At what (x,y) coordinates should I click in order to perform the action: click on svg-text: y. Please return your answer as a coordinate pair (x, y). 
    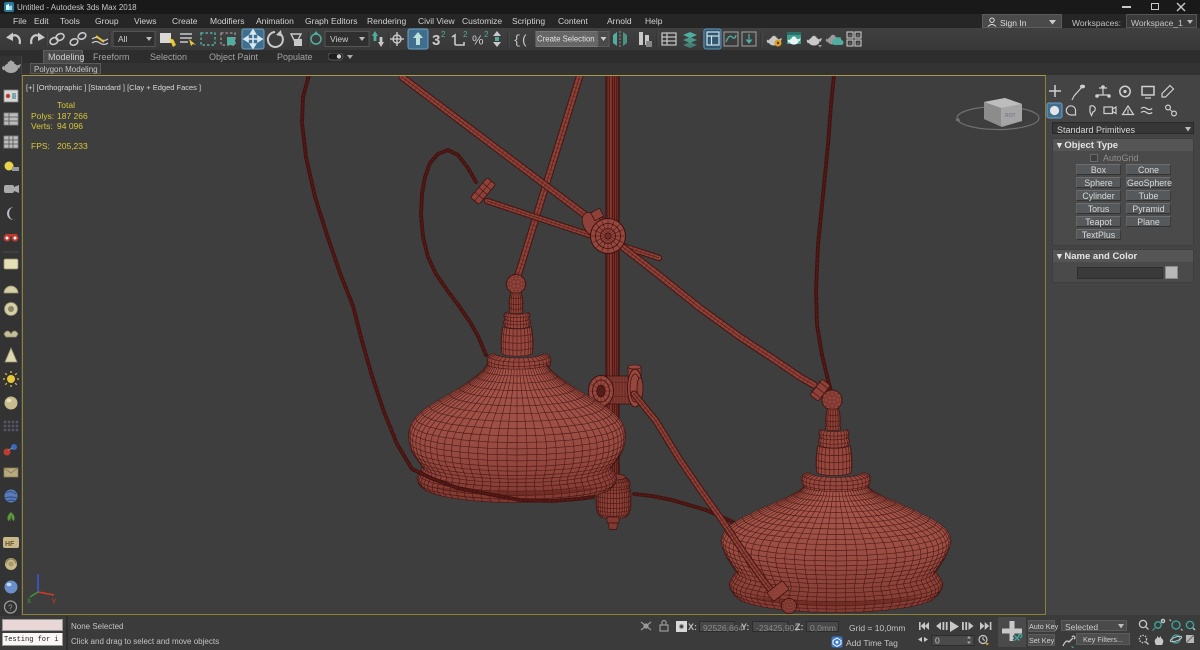
    Looking at the image, I should click on (54, 600).